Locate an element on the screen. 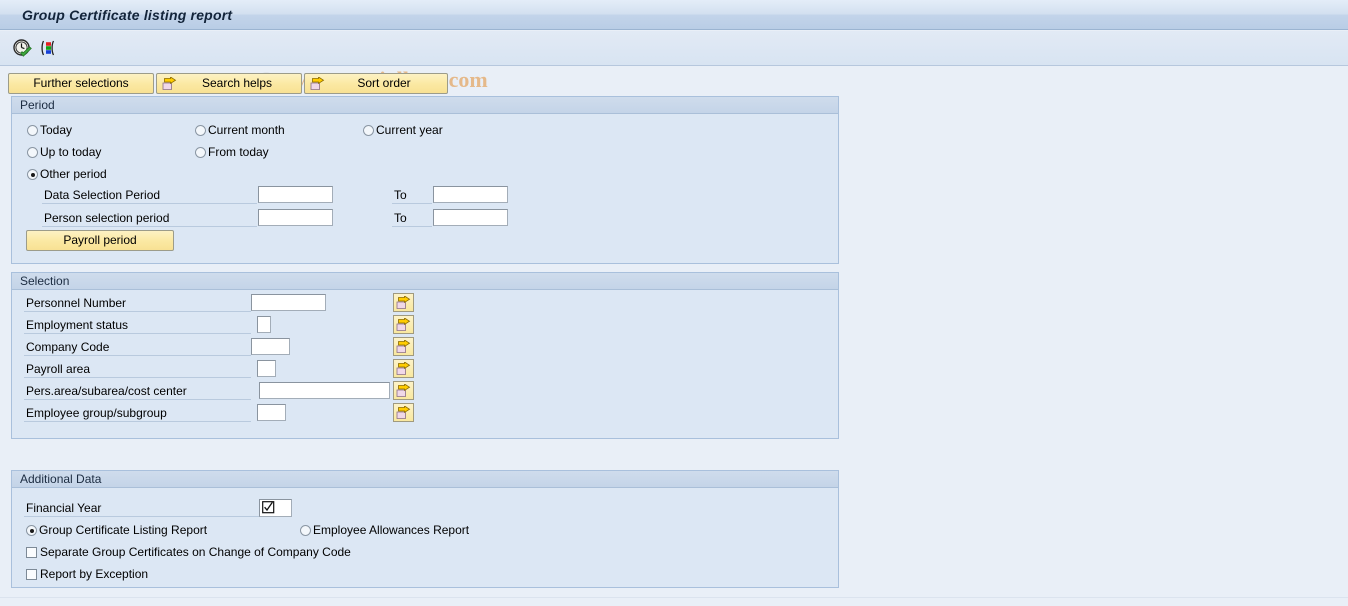 This screenshot has height=606, width=1348. page-bottom-divider is located at coordinates (674, 597).